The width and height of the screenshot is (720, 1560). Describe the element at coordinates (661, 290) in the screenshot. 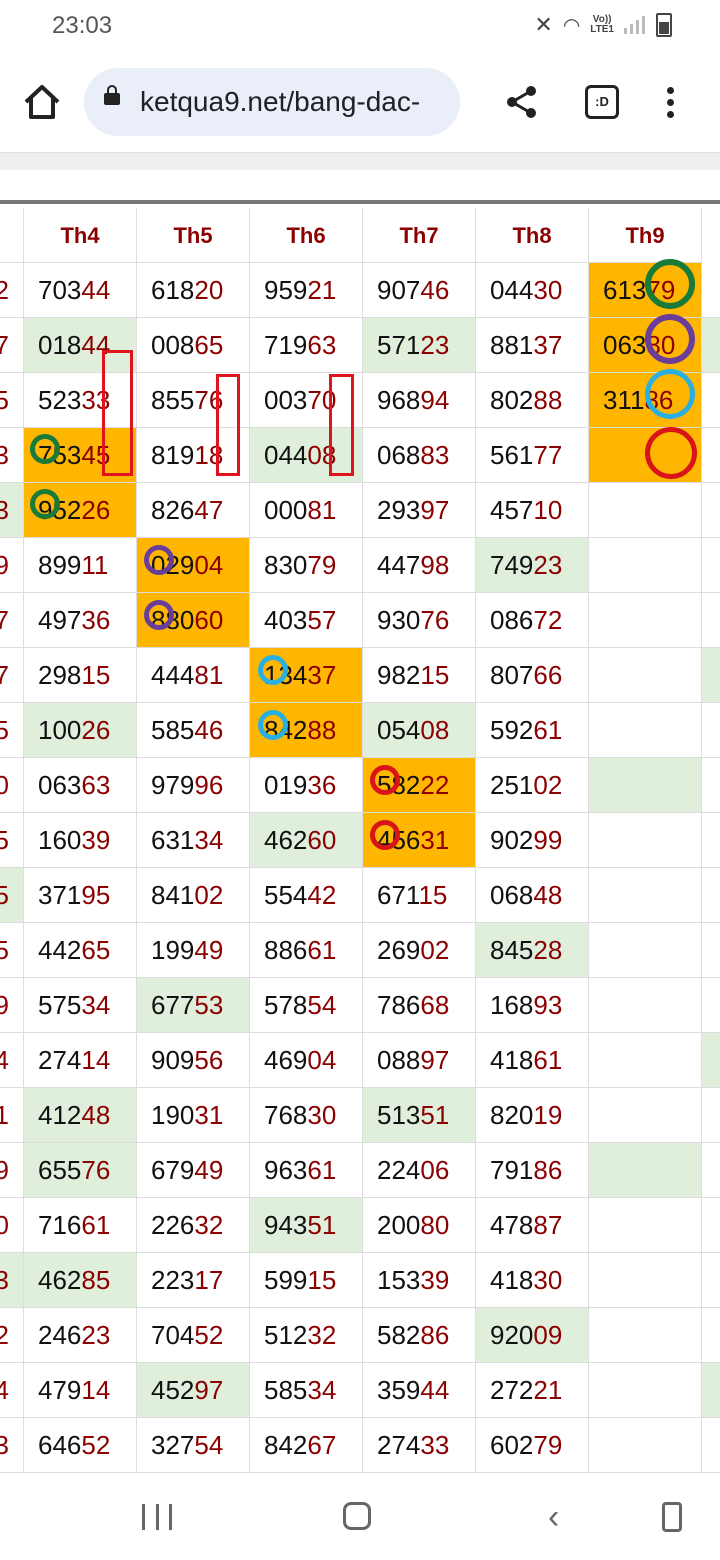

I see `cell-suffix: 79` at that location.